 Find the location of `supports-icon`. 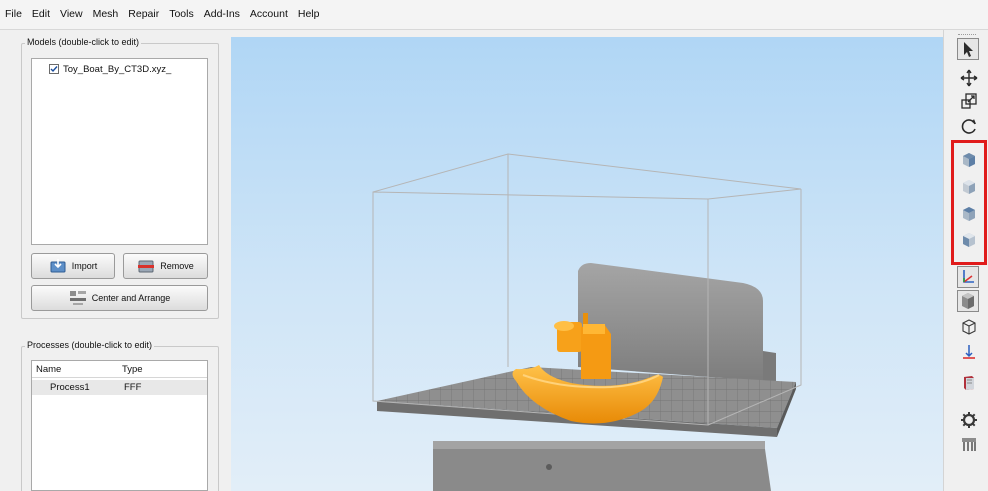

supports-icon is located at coordinates (969, 444).